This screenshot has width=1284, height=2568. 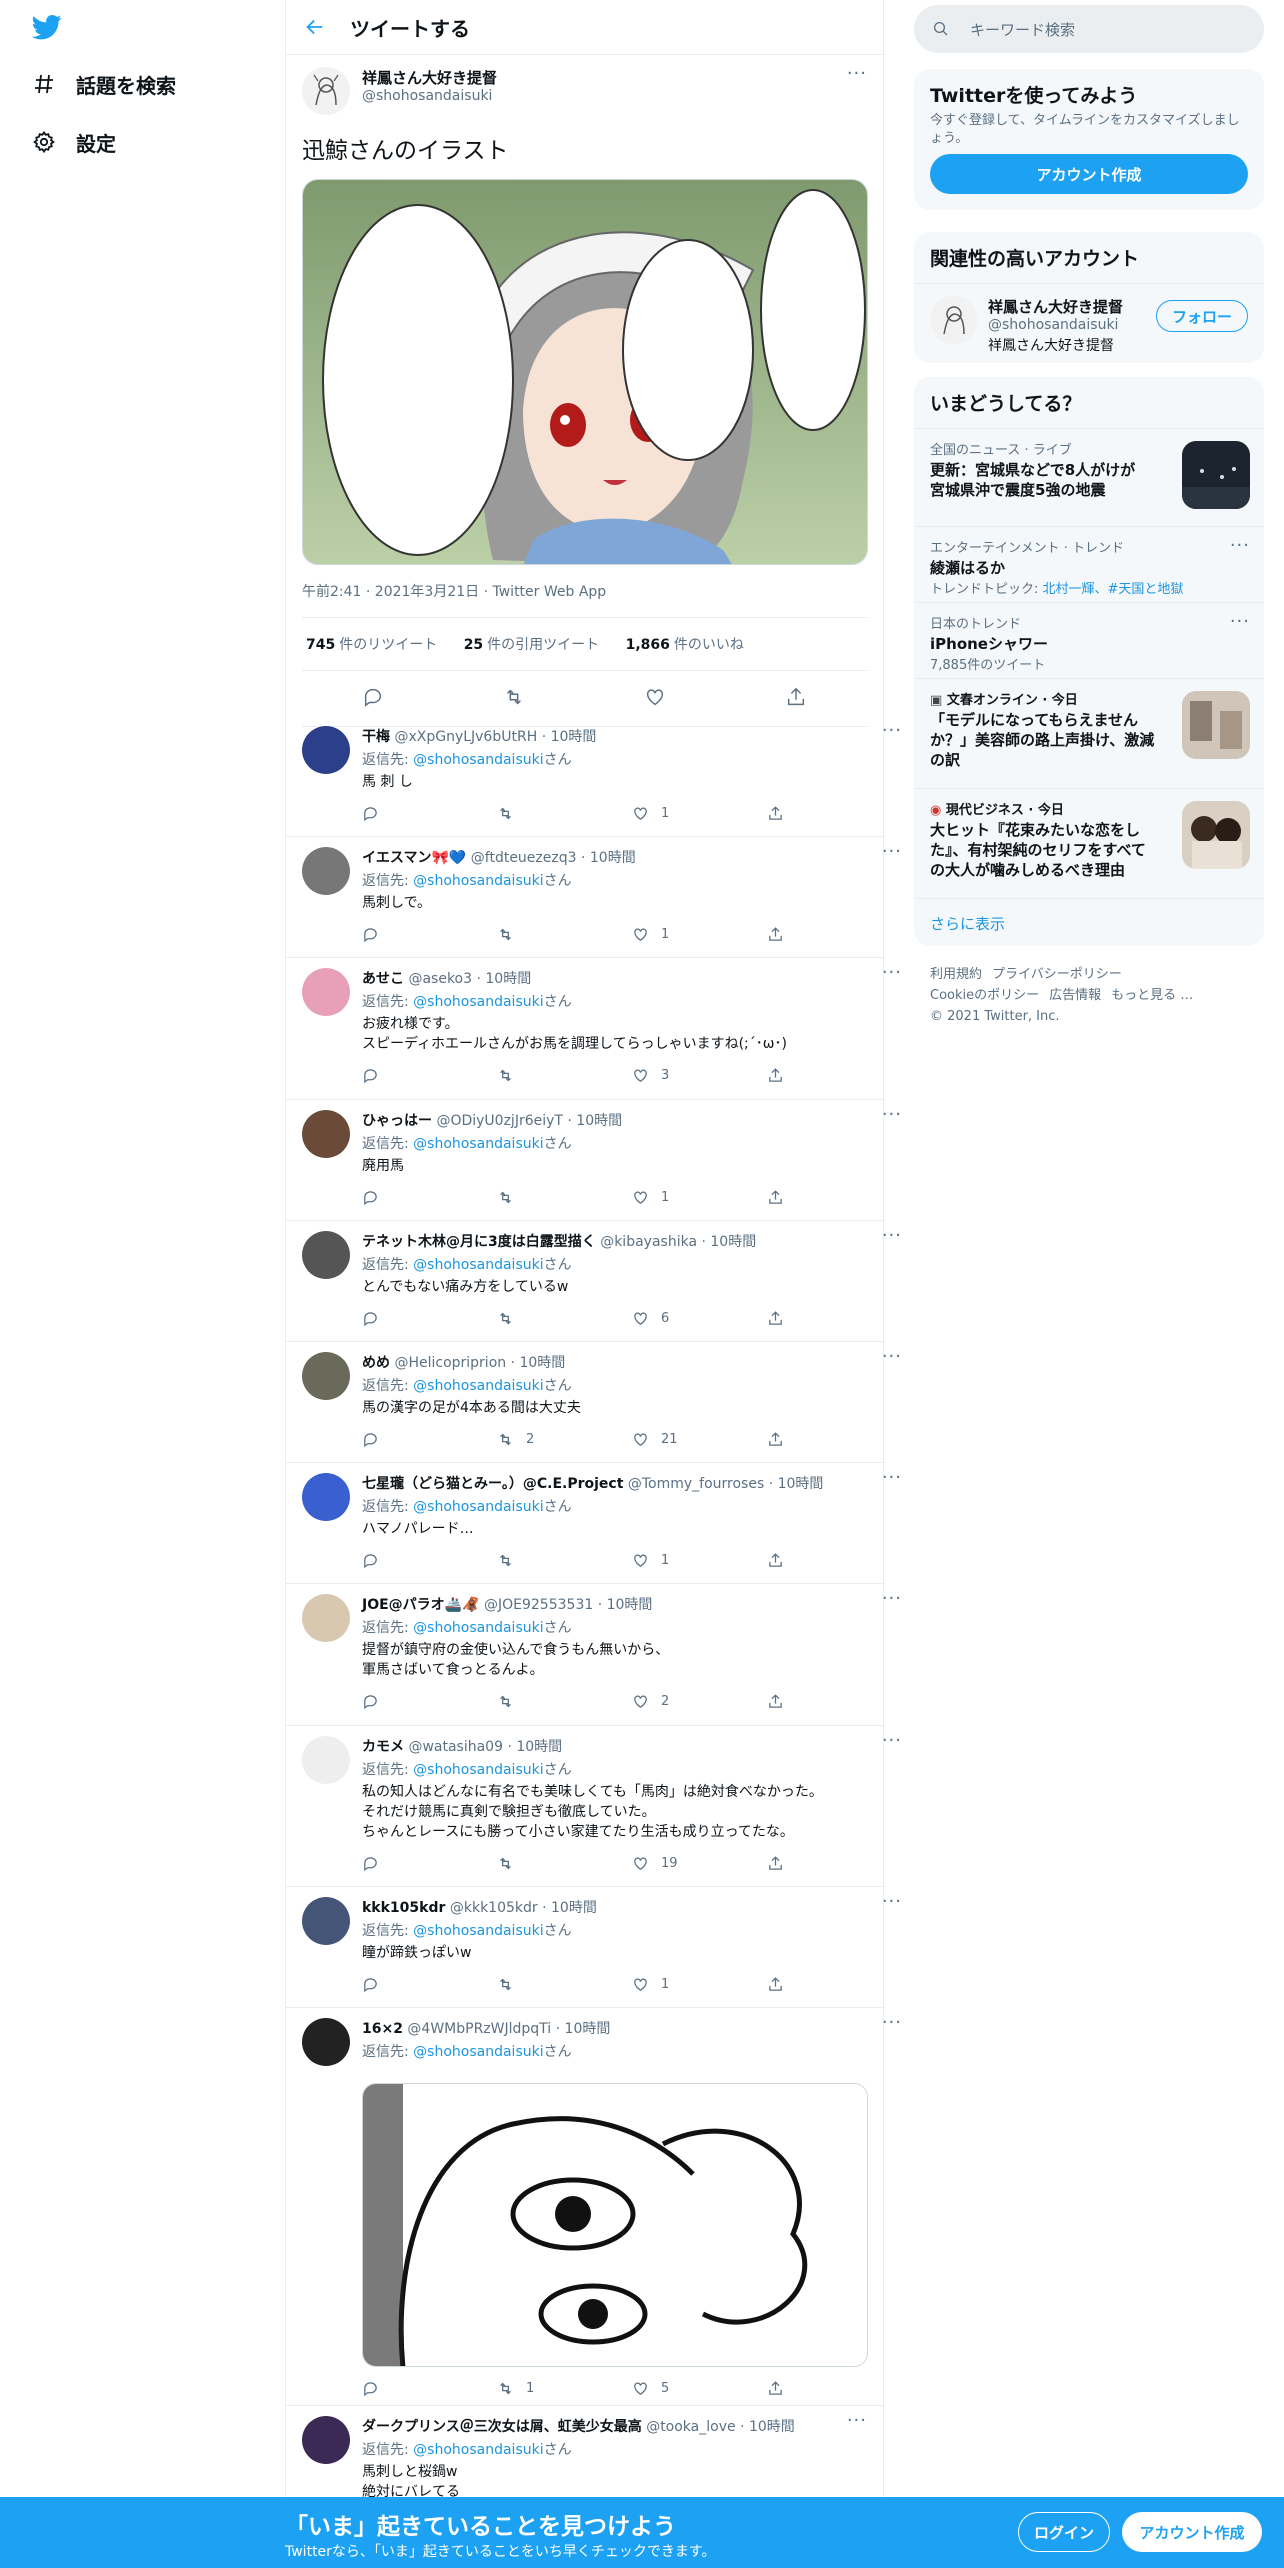 What do you see at coordinates (383, 1747) in the screenshot?
I see `reply-author-name: カモメ` at bounding box center [383, 1747].